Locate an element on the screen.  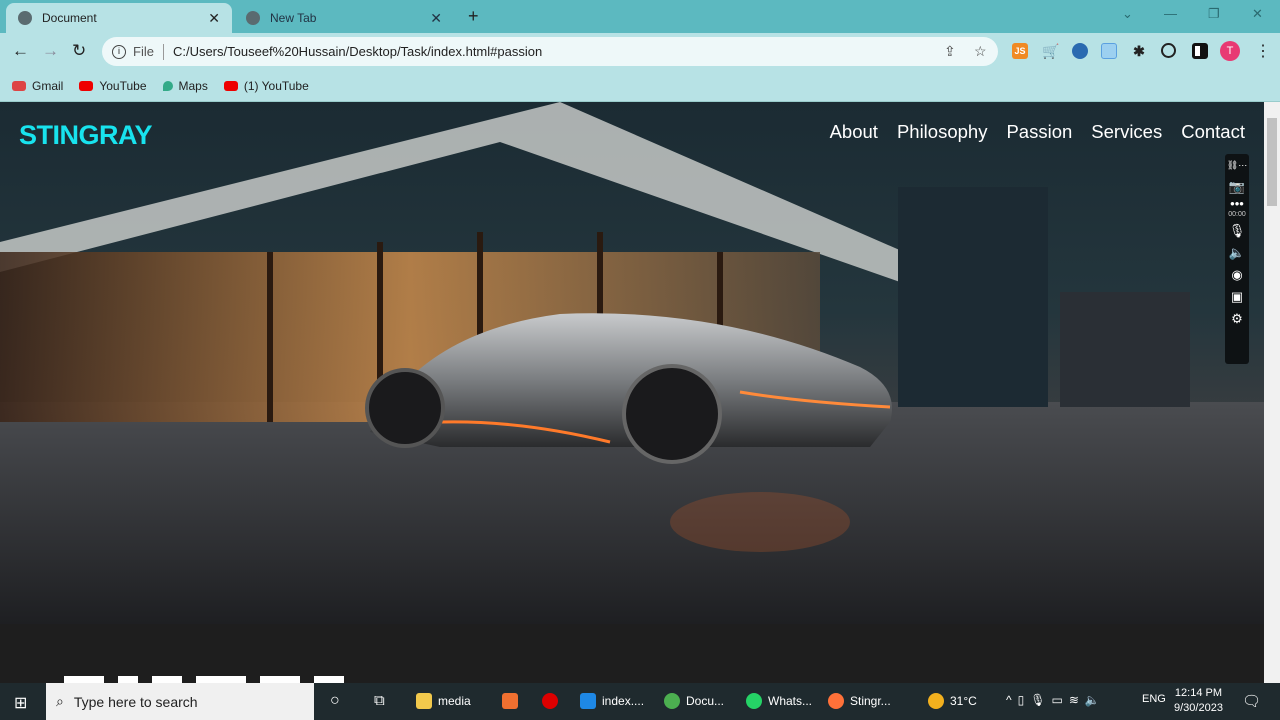
weather-widget: 31°C is located at coordinates (952, 701).